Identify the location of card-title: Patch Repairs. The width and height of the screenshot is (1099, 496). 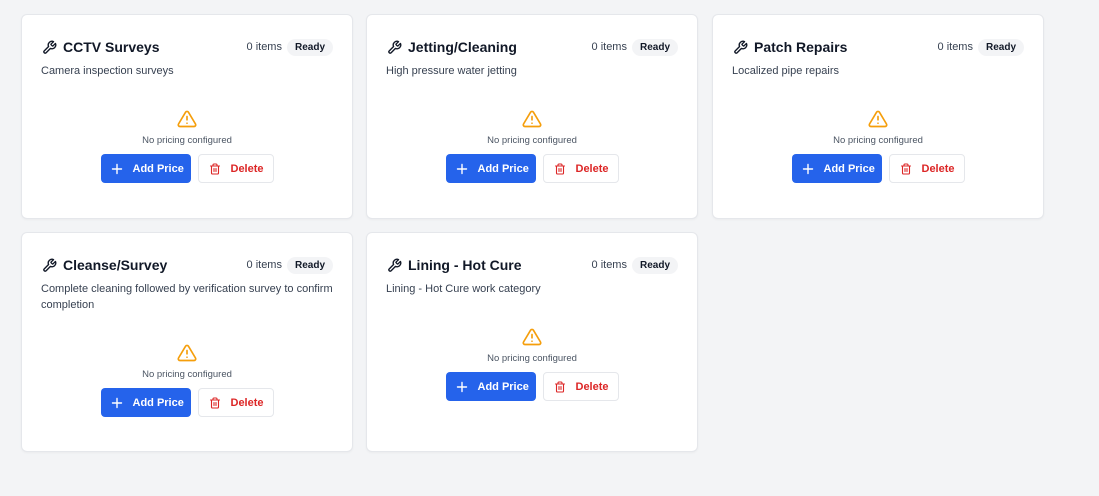
(801, 47).